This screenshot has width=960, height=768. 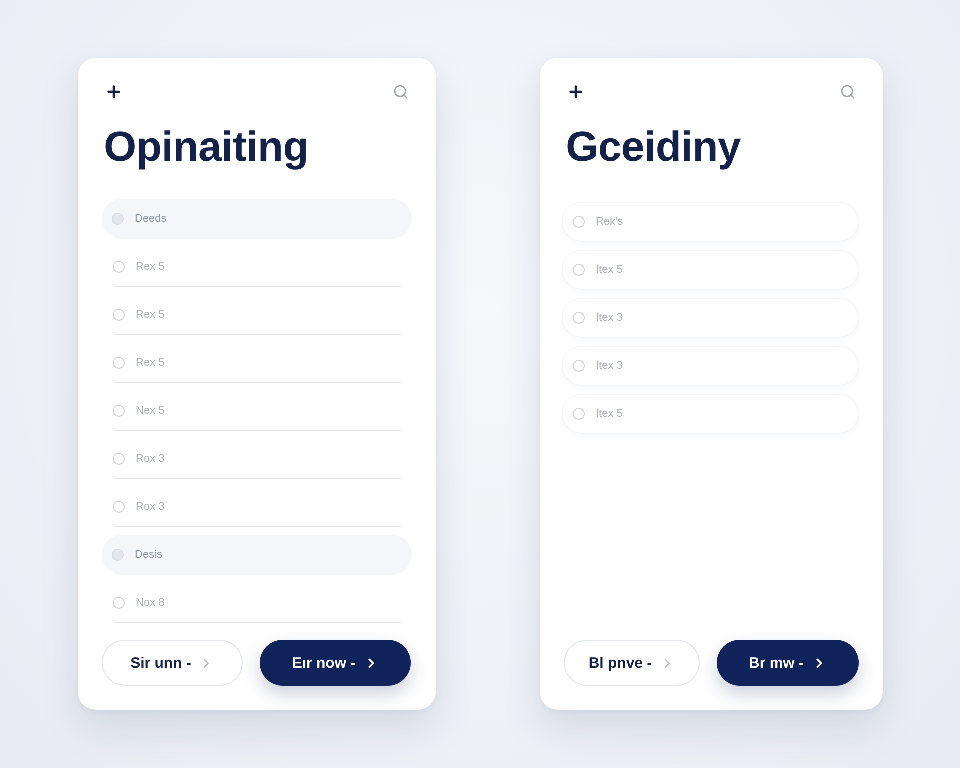 I want to click on item-label: Rek's, so click(x=610, y=222).